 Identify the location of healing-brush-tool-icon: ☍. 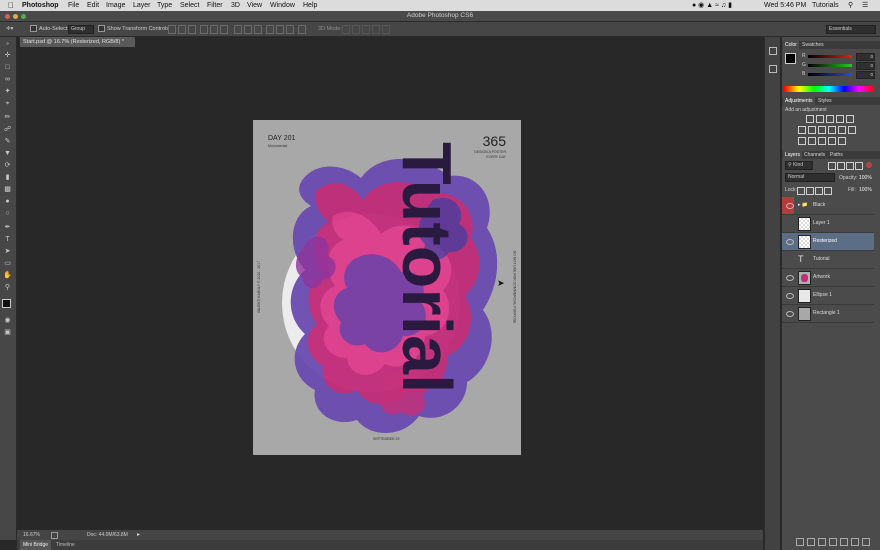
(7, 130).